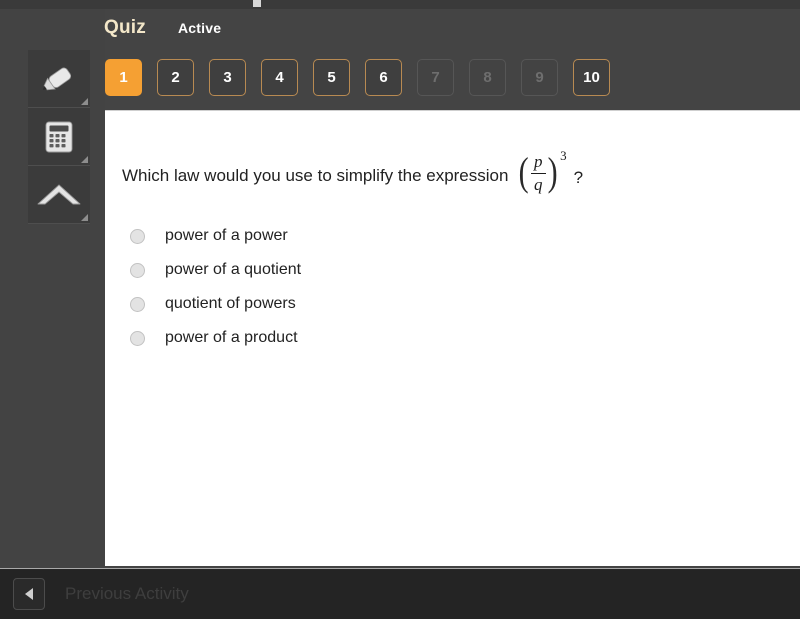  I want to click on answer-option-3: quotient of powers, so click(215, 304).